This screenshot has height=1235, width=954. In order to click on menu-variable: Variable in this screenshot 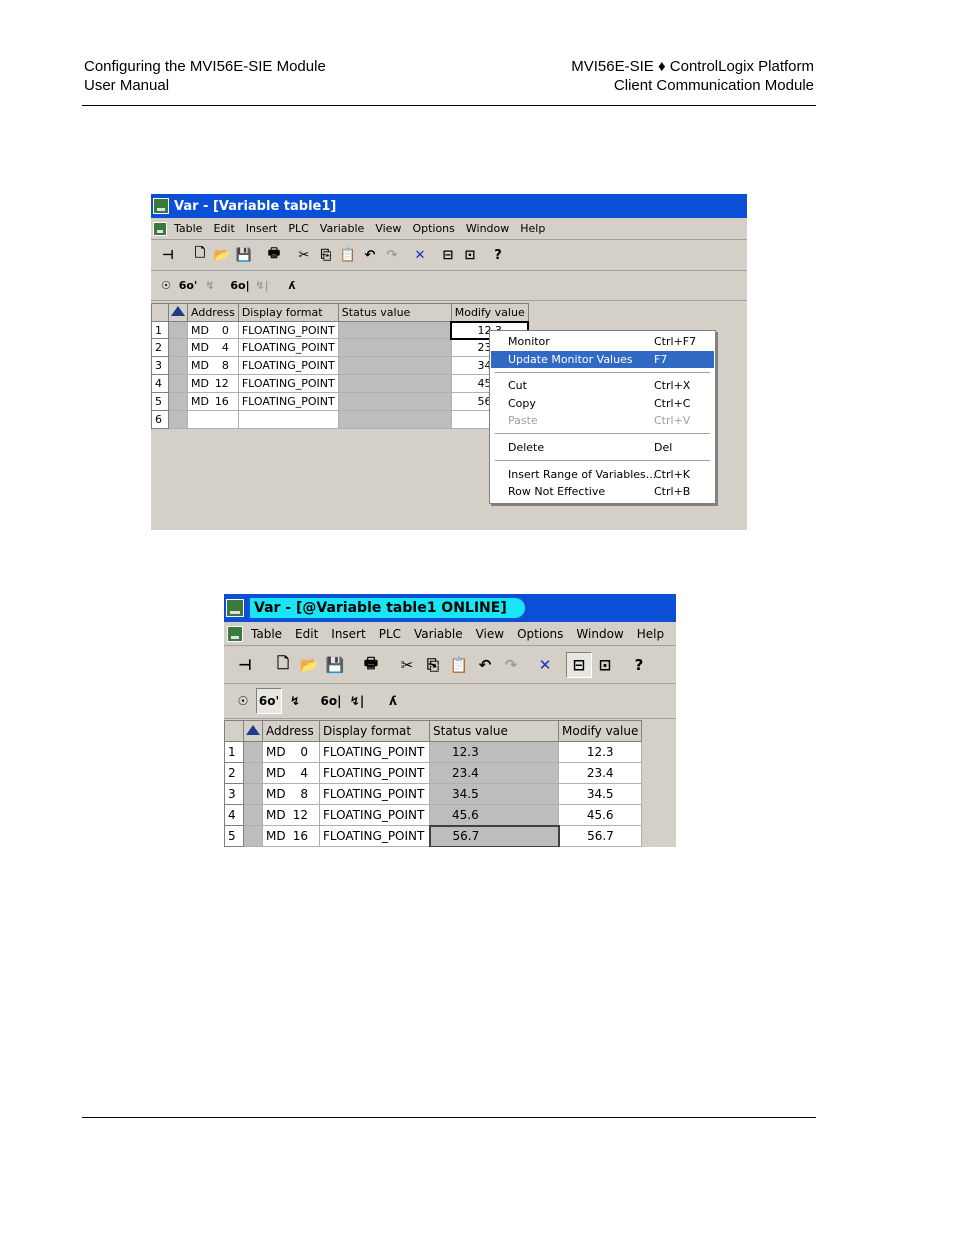, I will do `click(438, 634)`.